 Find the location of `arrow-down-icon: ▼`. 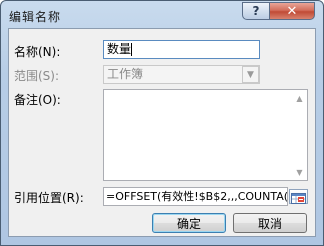

arrow-down-icon: ▼ is located at coordinates (299, 172).